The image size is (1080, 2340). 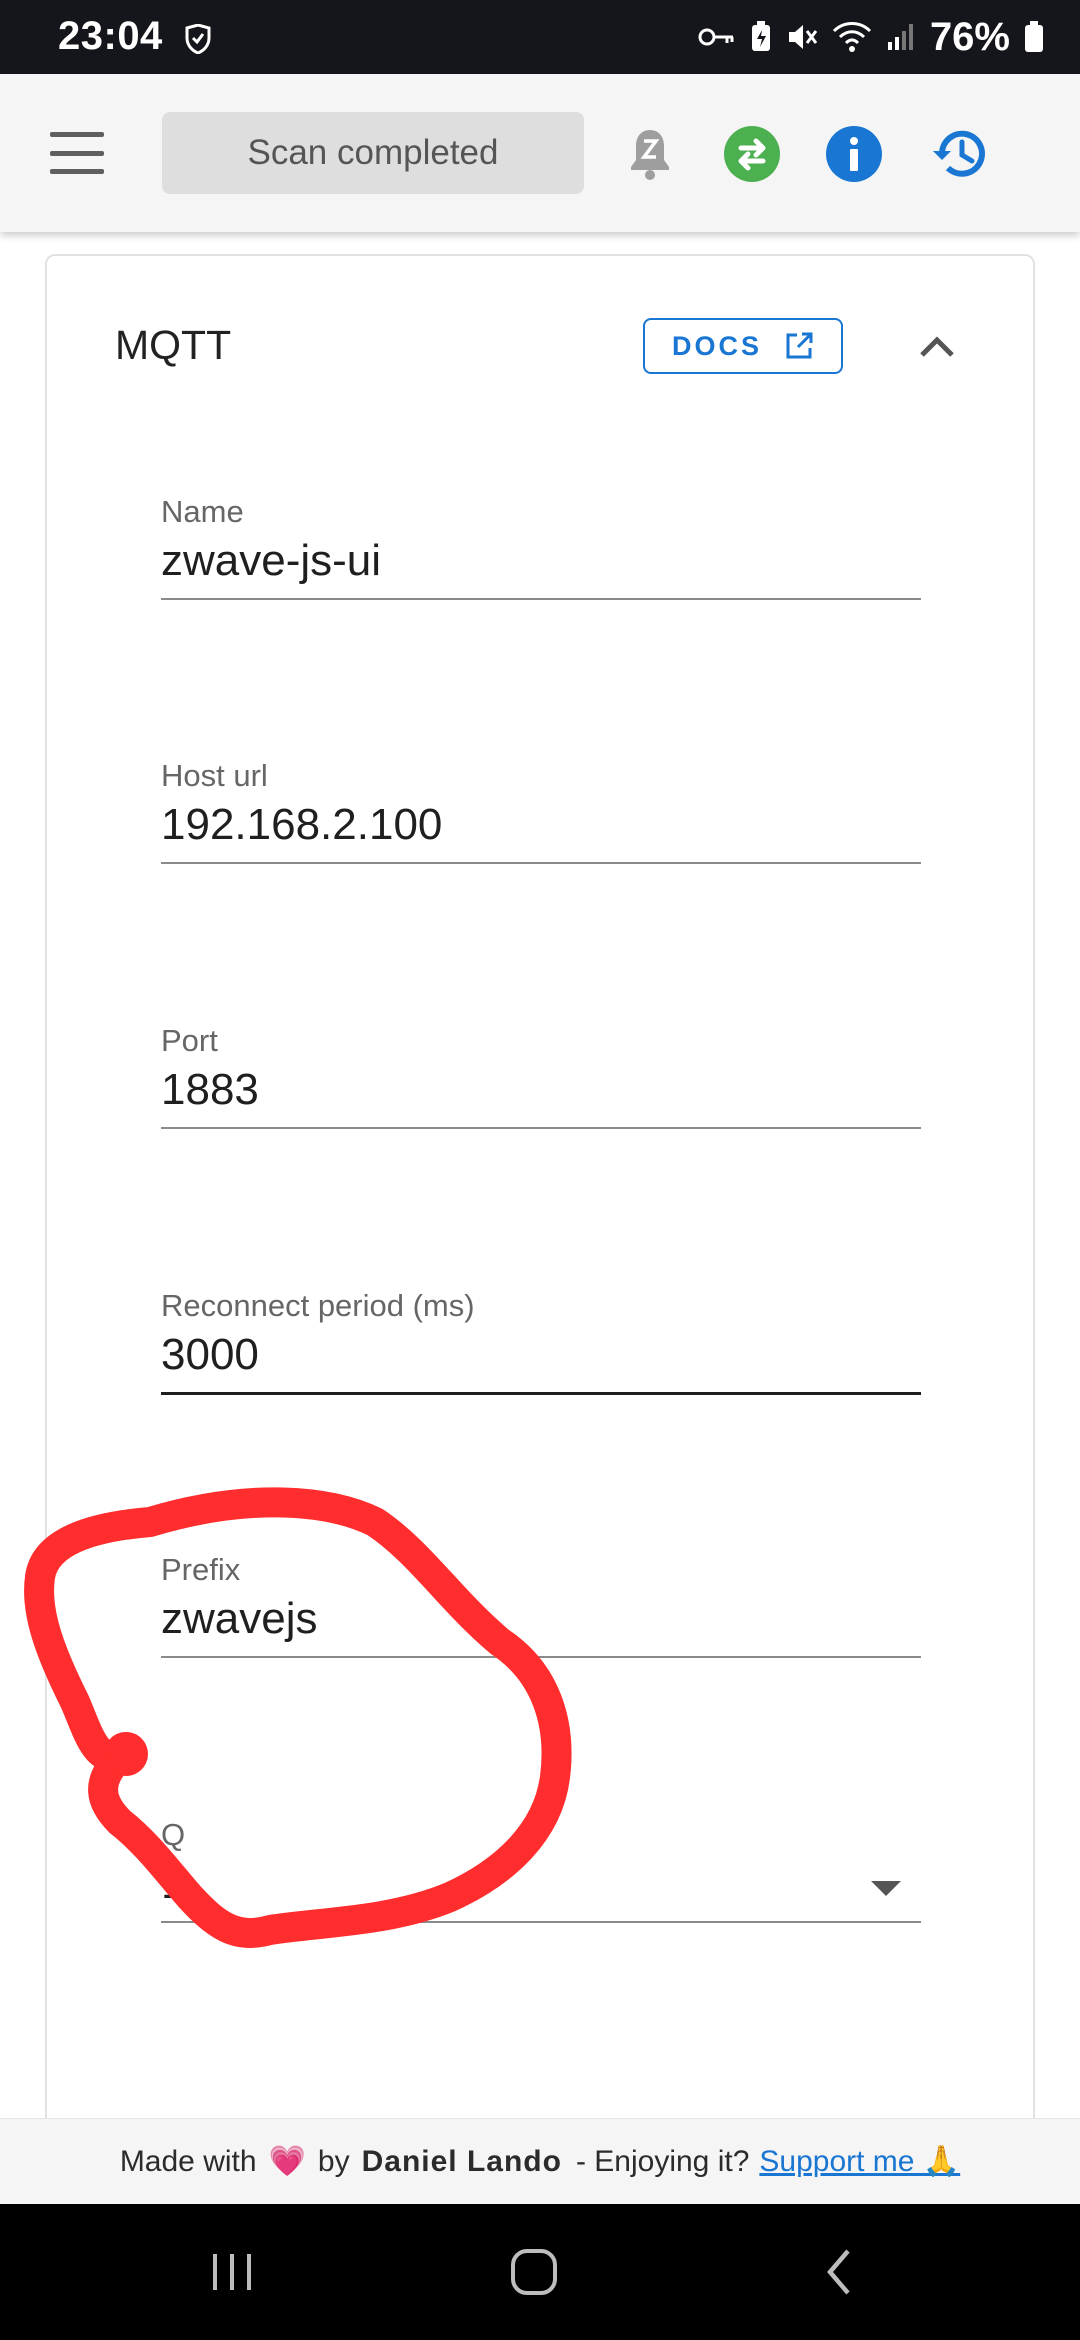 What do you see at coordinates (650, 154) in the screenshot?
I see `notification-z-icon` at bounding box center [650, 154].